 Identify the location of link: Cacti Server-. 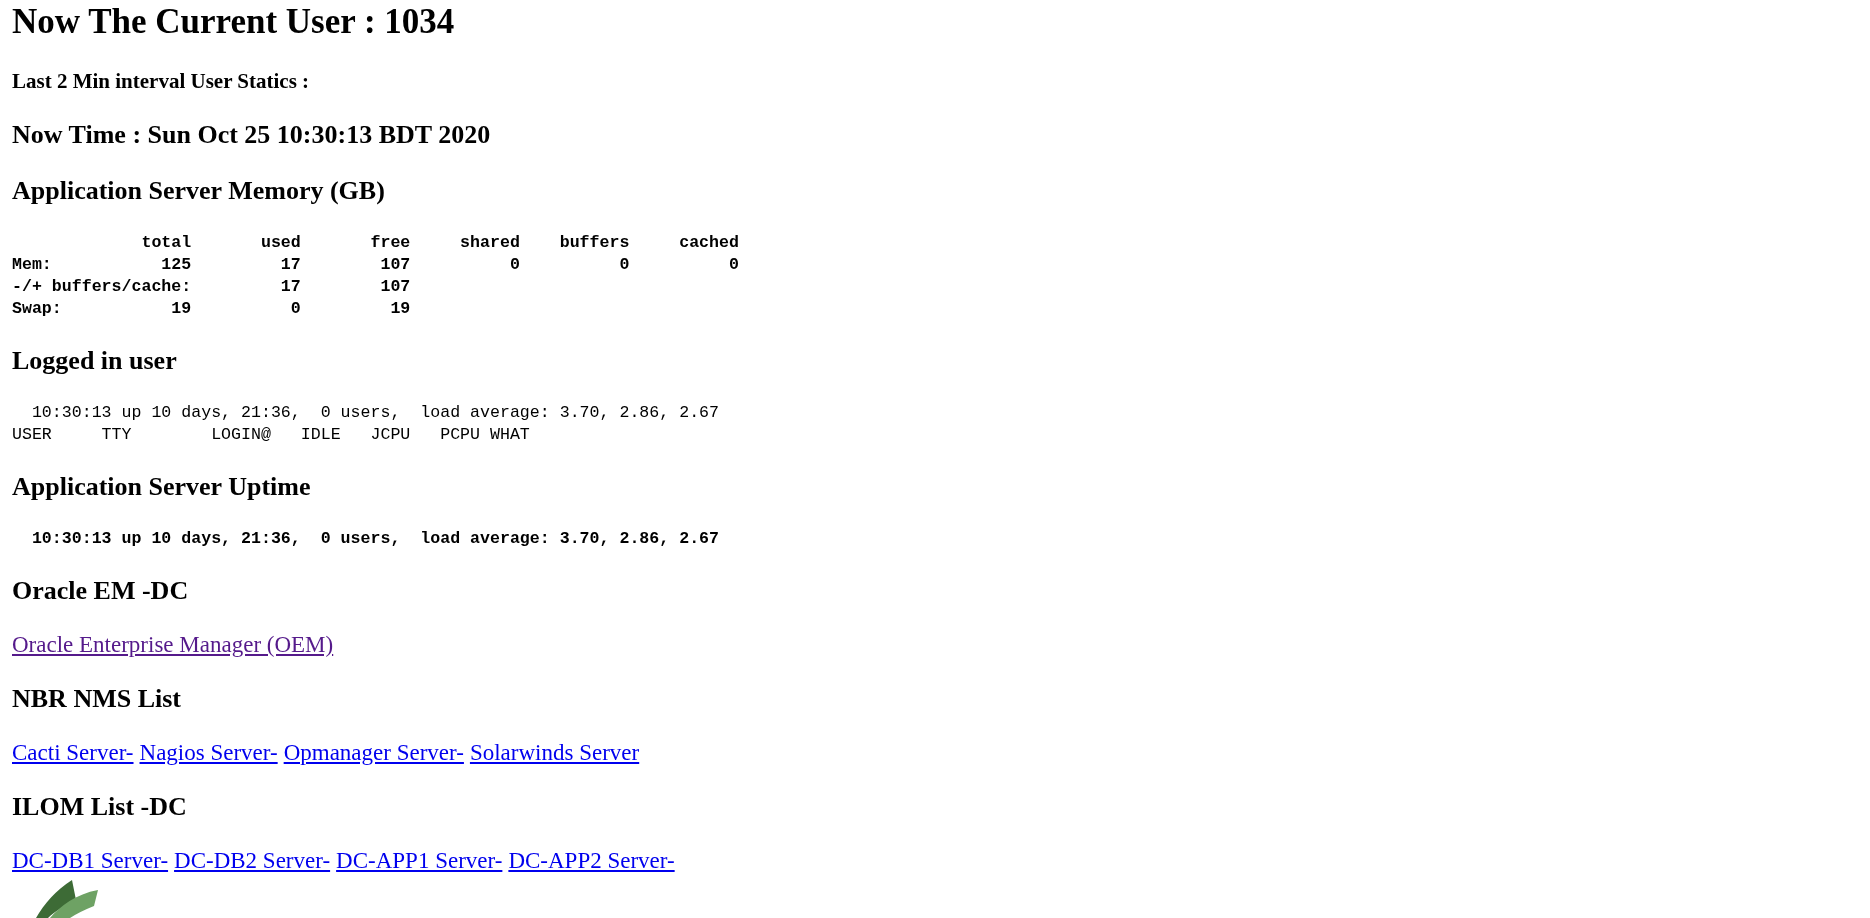
(73, 753).